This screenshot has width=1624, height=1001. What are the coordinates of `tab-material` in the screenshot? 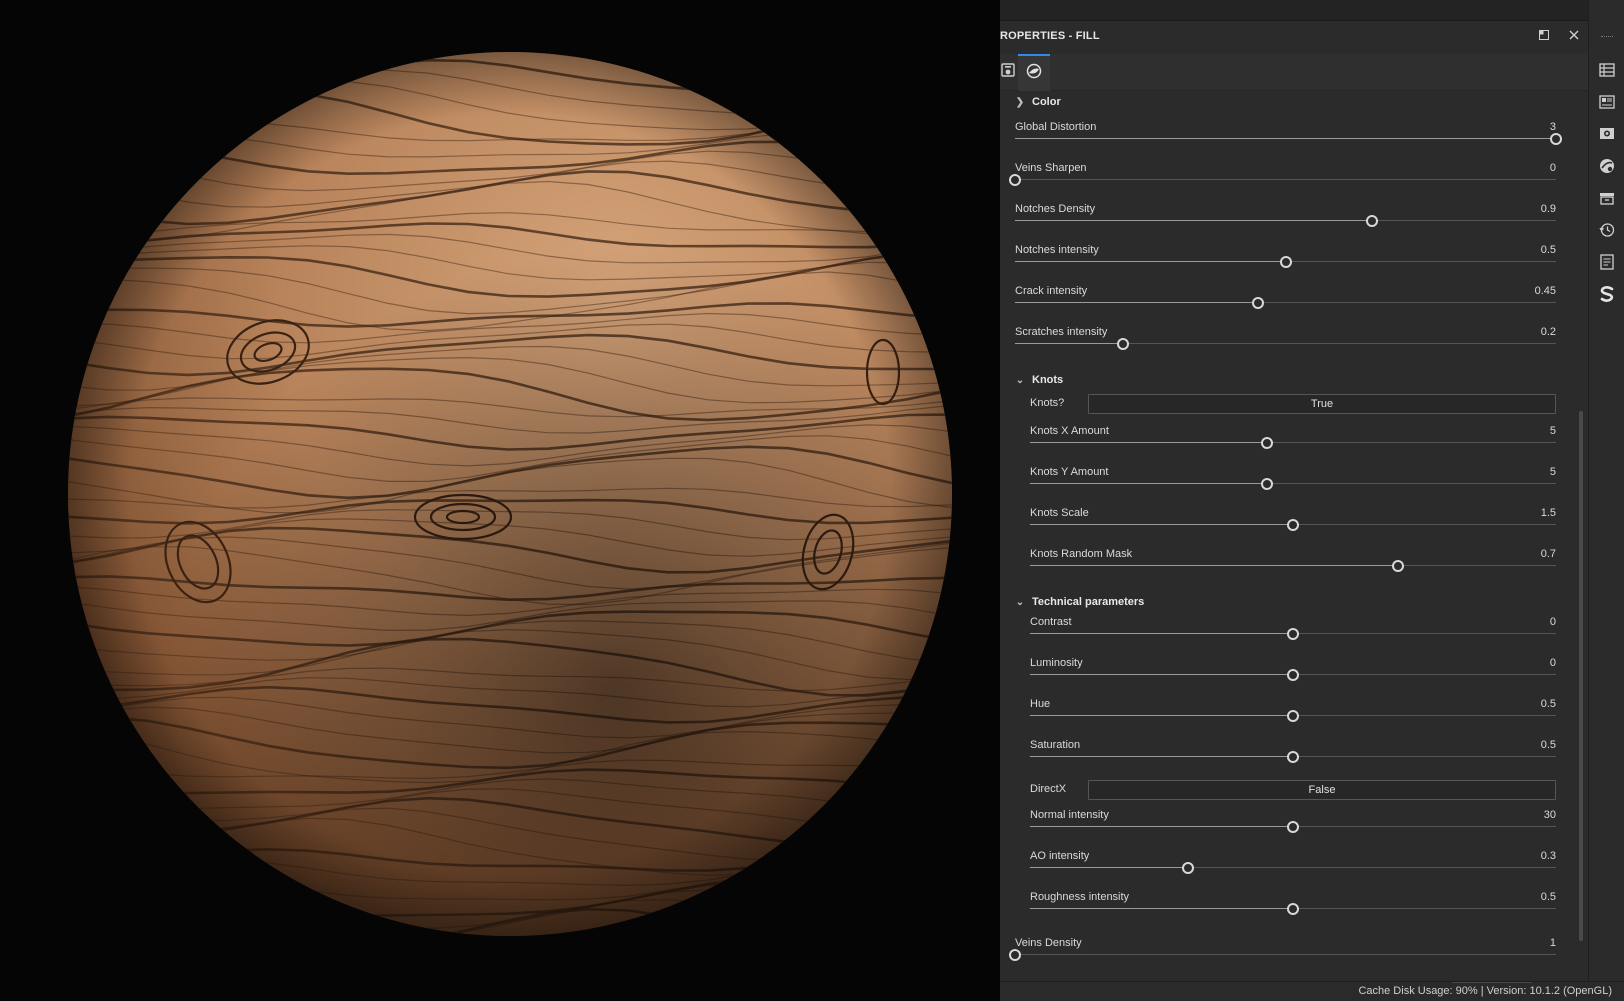 It's located at (1034, 72).